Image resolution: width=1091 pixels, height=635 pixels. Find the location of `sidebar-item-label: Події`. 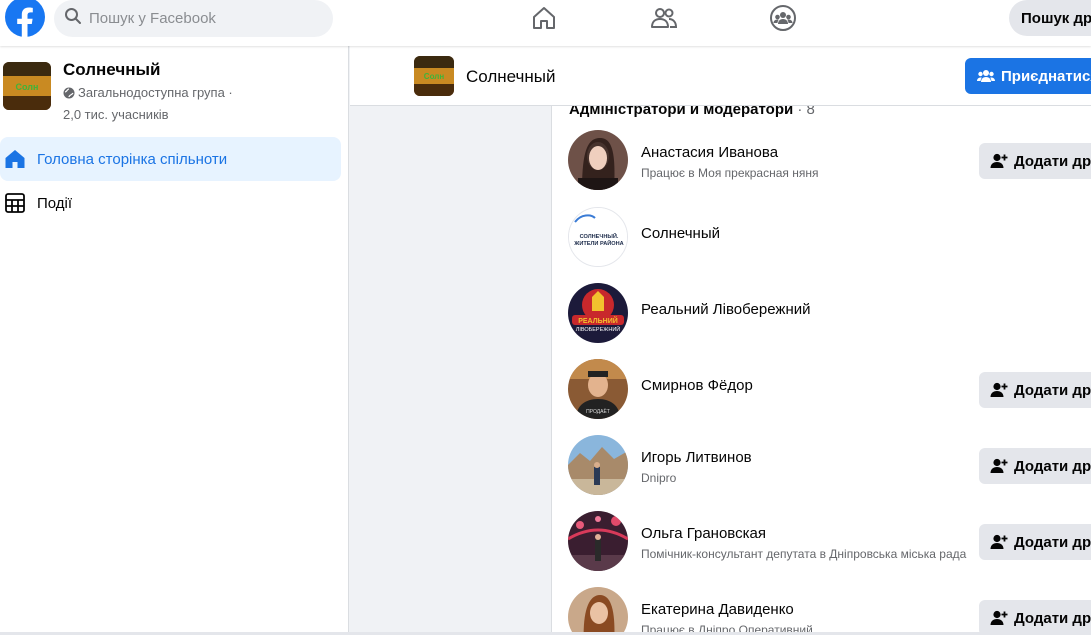

sidebar-item-label: Події is located at coordinates (55, 203).